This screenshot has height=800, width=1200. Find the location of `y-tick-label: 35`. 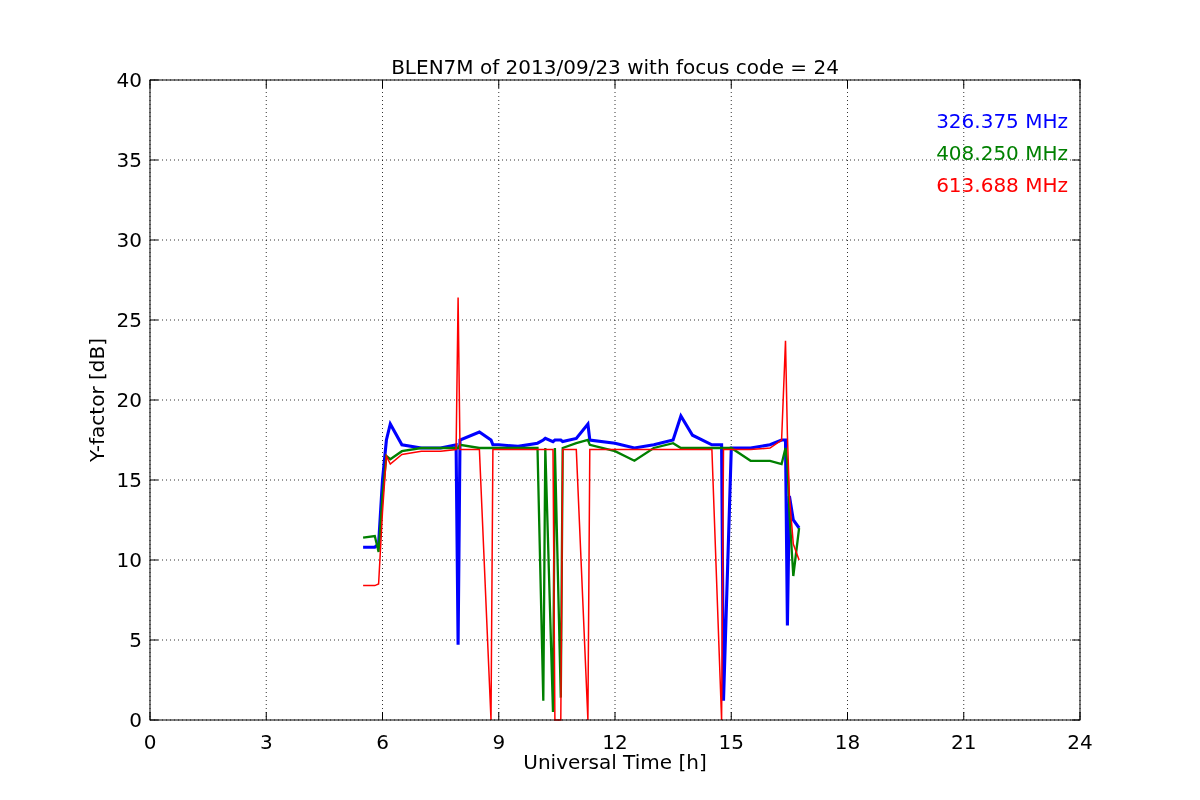

y-tick-label: 35 is located at coordinates (129, 160).